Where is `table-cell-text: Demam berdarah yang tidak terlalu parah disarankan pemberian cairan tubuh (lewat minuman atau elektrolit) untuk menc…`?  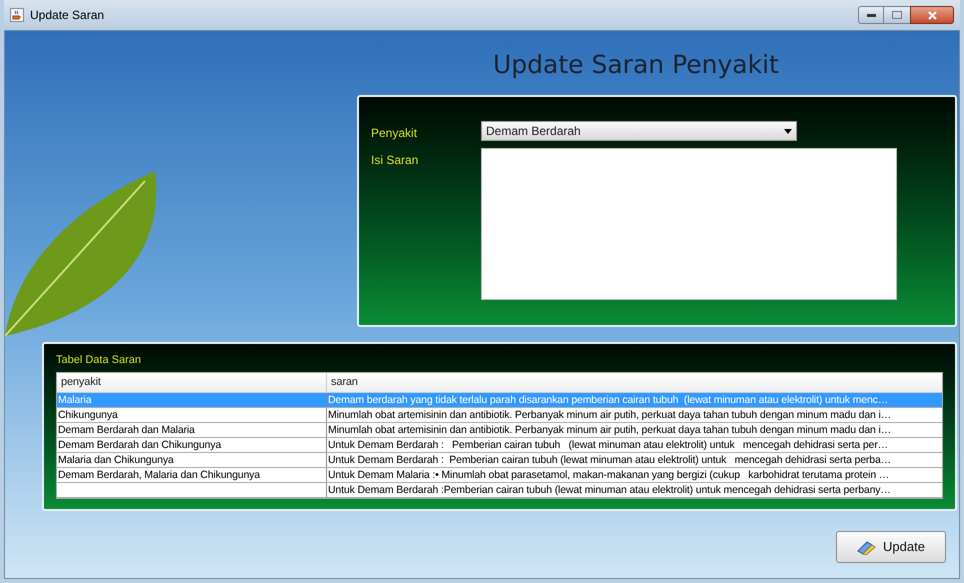
table-cell-text: Demam berdarah yang tidak terlalu parah disarankan pemberian cairan tubuh (lewat minuman atau elektrolit) untuk menc… is located at coordinates (608, 400).